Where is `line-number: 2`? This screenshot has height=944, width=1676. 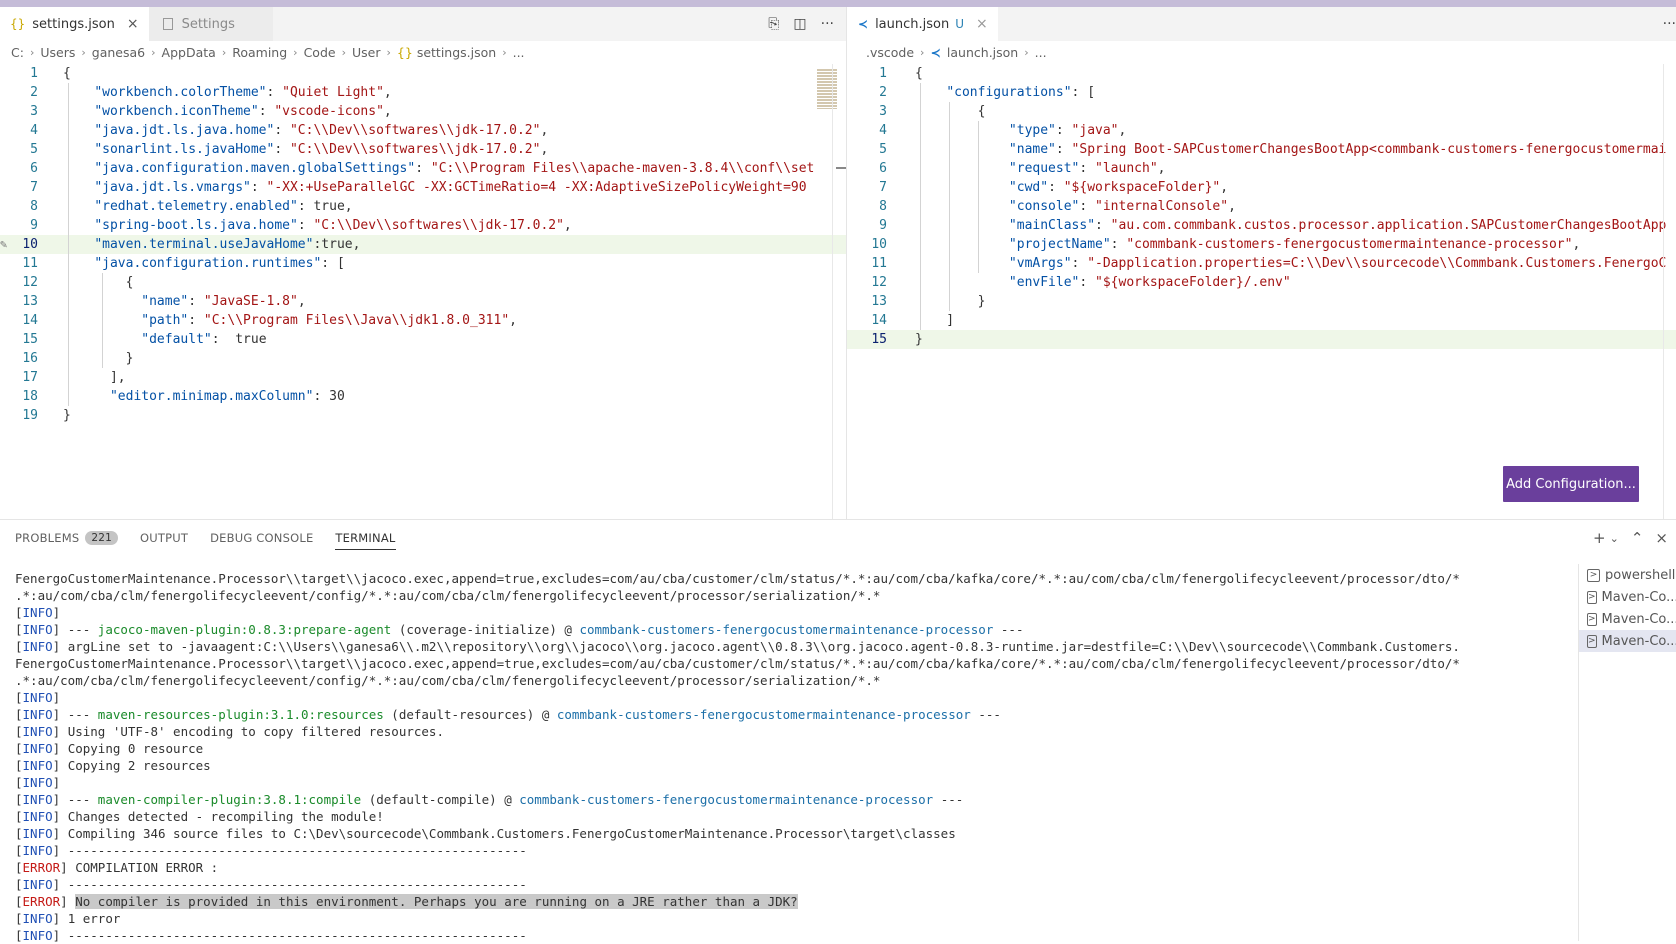
line-number: 2 is located at coordinates (34, 92).